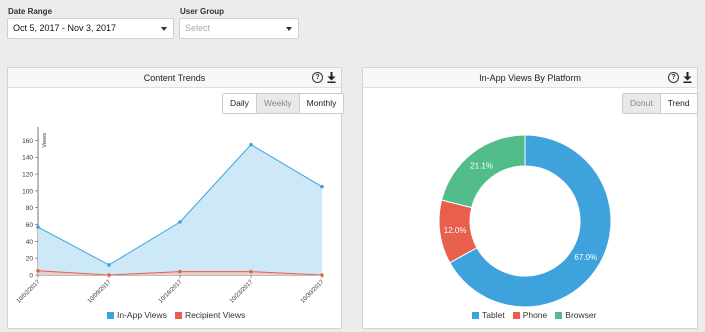 This screenshot has width=705, height=332. What do you see at coordinates (242, 292) in the screenshot?
I see `x-tick-label: 10/23/2017` at bounding box center [242, 292].